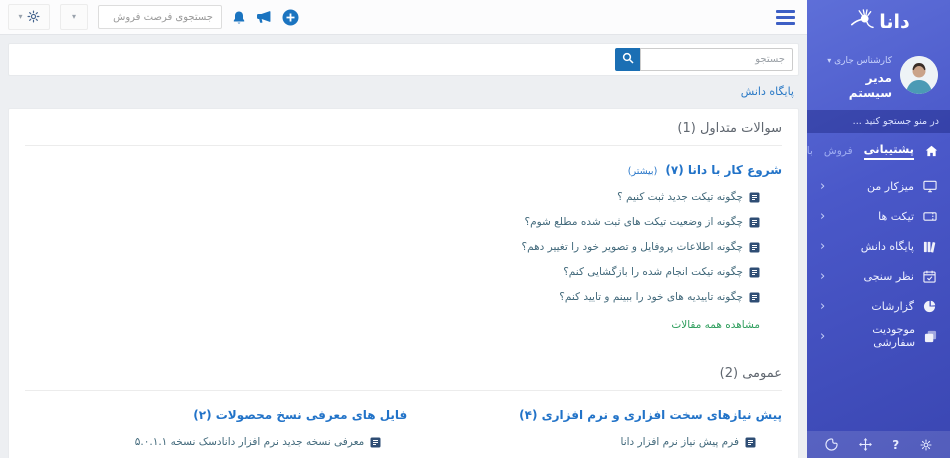 This screenshot has width=950, height=458. I want to click on article-link: چگونه تیکت انجام شده را بازگشایی کنم؟, so click(392, 272).